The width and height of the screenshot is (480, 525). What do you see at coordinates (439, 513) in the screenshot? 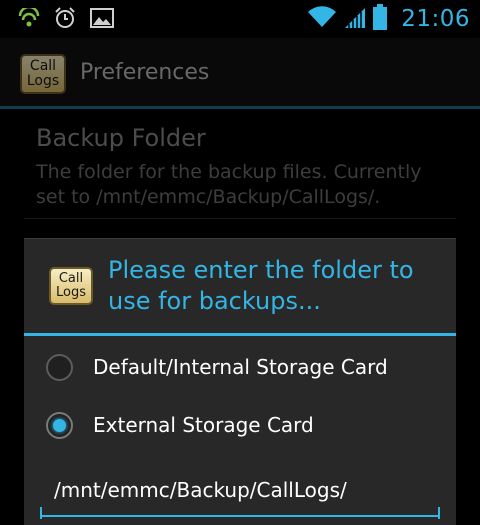
I see `input-edge-right` at bounding box center [439, 513].